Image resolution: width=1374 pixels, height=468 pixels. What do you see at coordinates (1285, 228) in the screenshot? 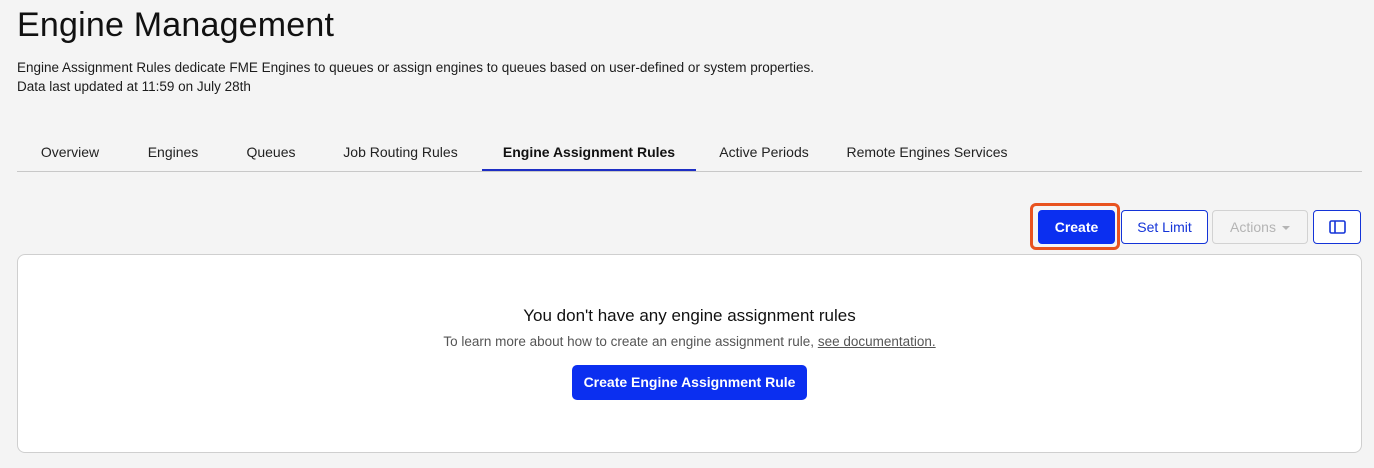
I see `chevron-down-icon` at bounding box center [1285, 228].